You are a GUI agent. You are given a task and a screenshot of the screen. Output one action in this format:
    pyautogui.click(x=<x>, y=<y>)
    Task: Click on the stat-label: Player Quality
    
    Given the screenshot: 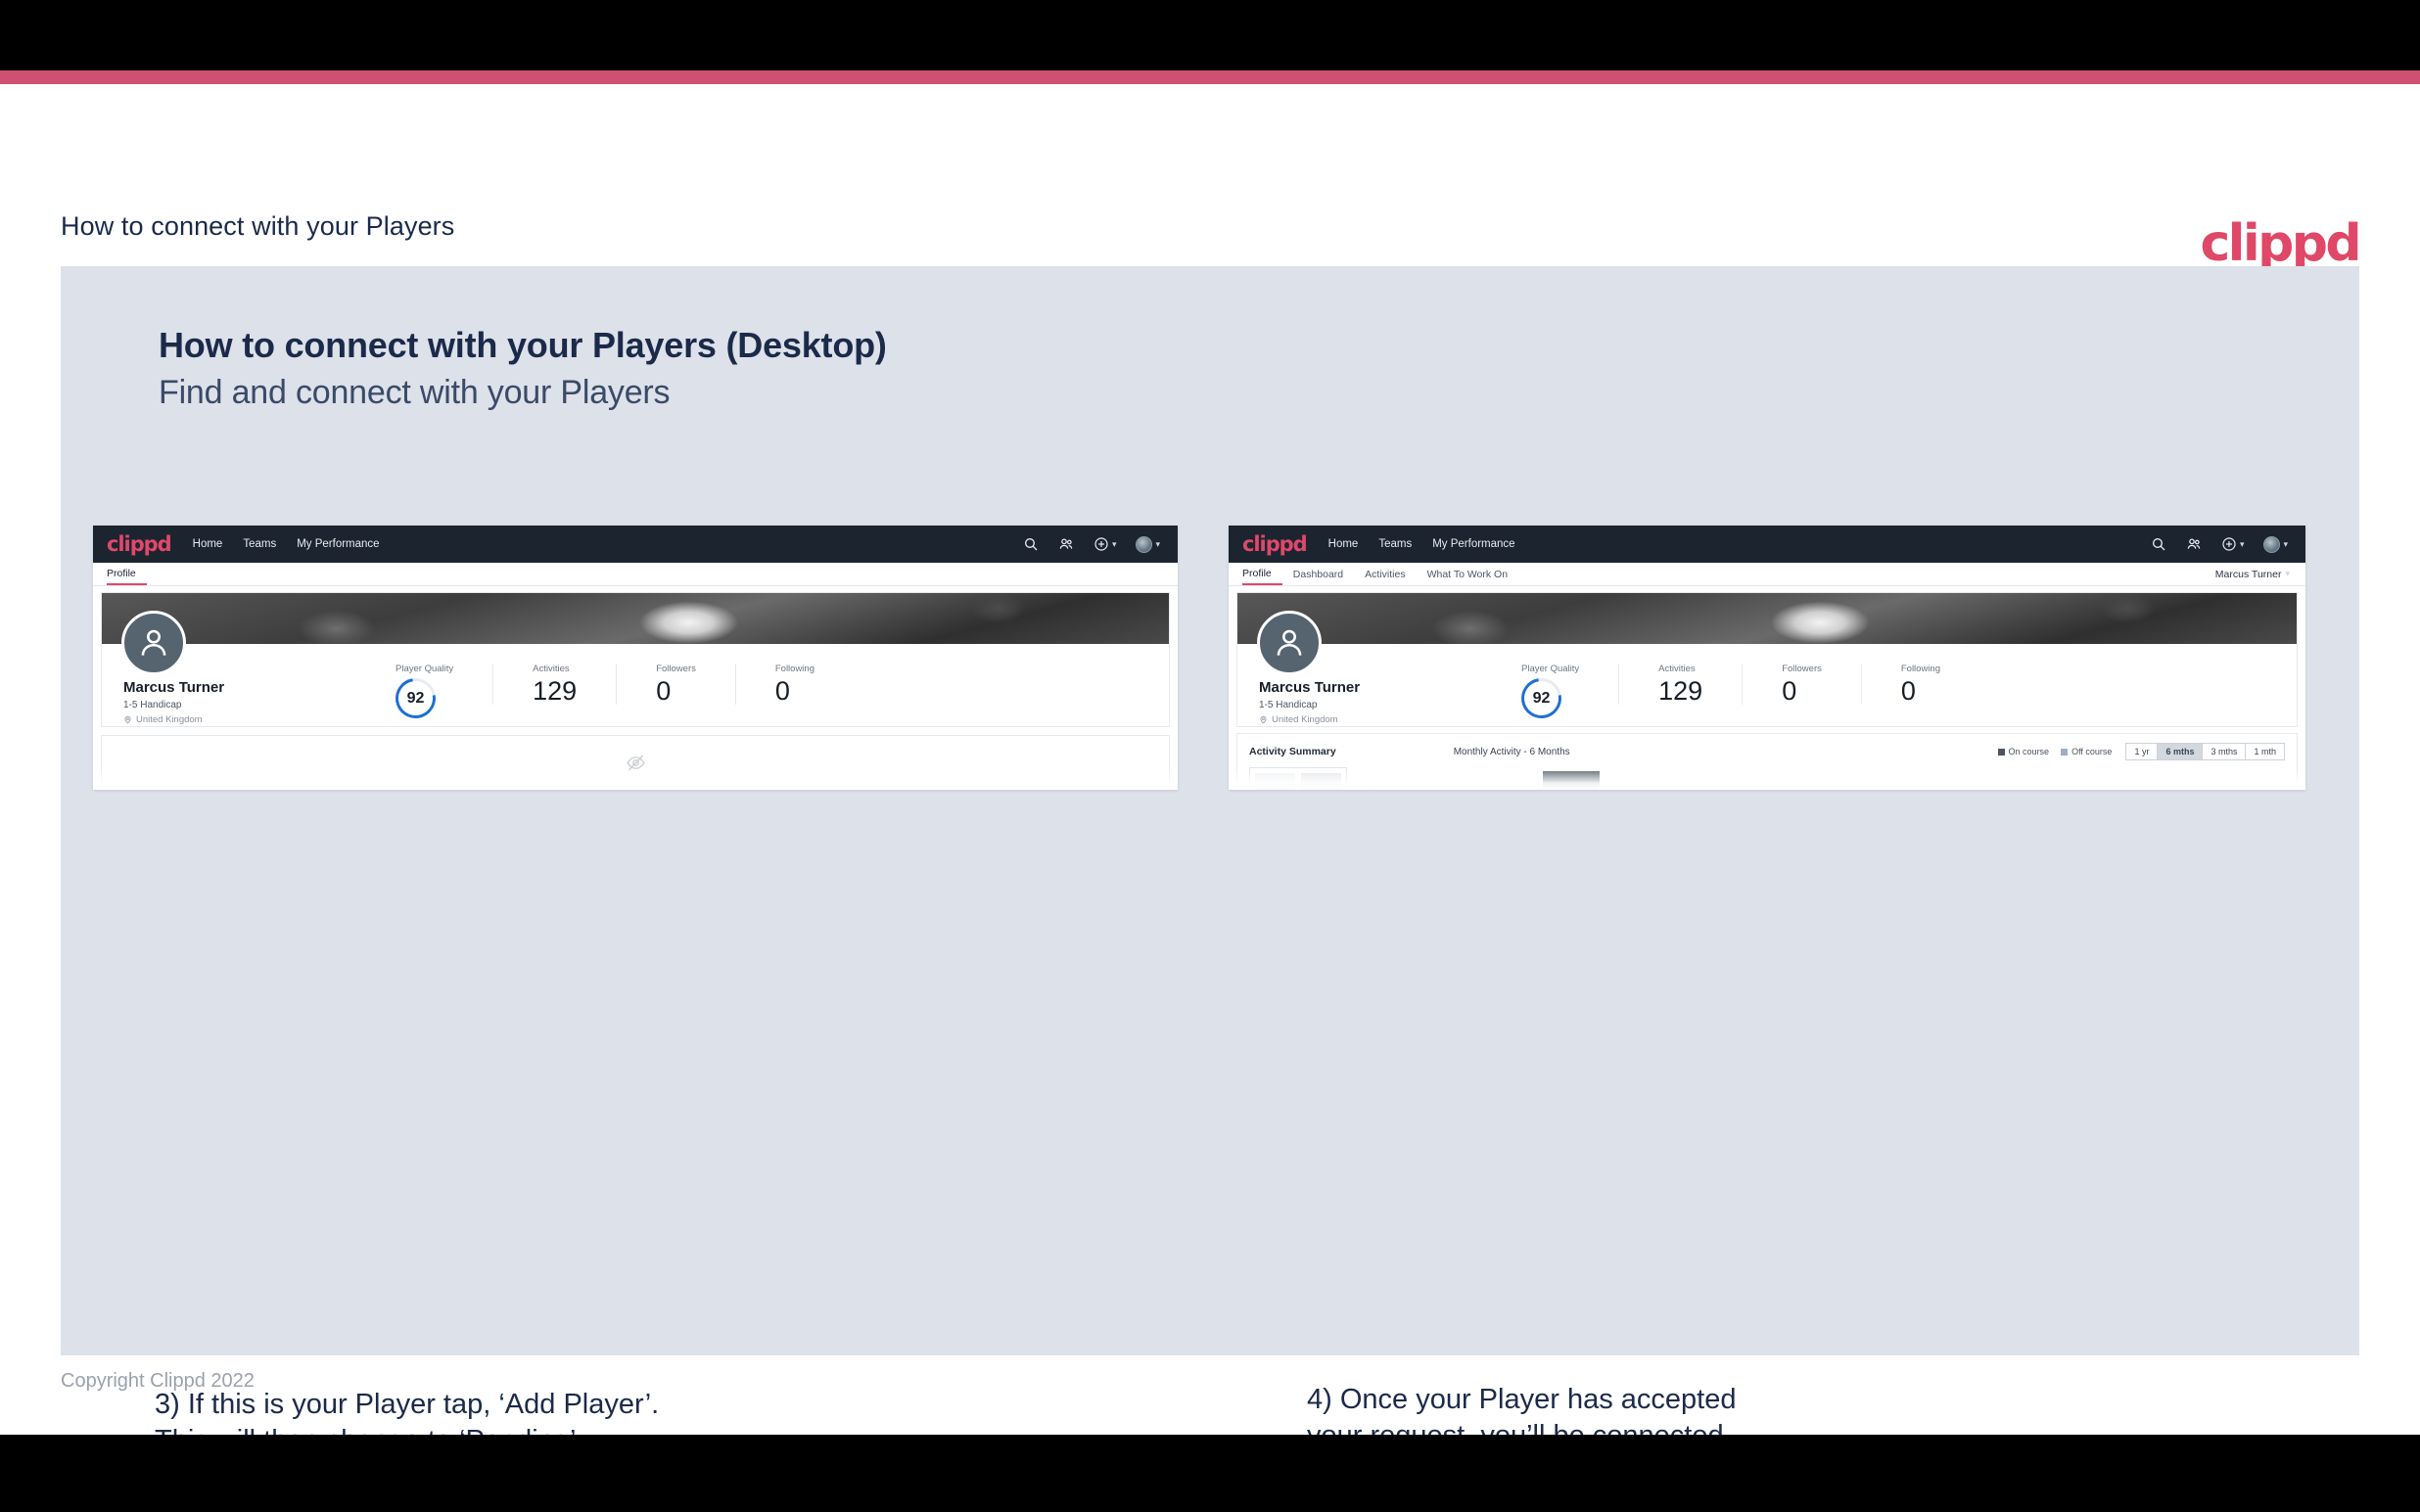 What is the action you would take?
    pyautogui.click(x=425, y=669)
    